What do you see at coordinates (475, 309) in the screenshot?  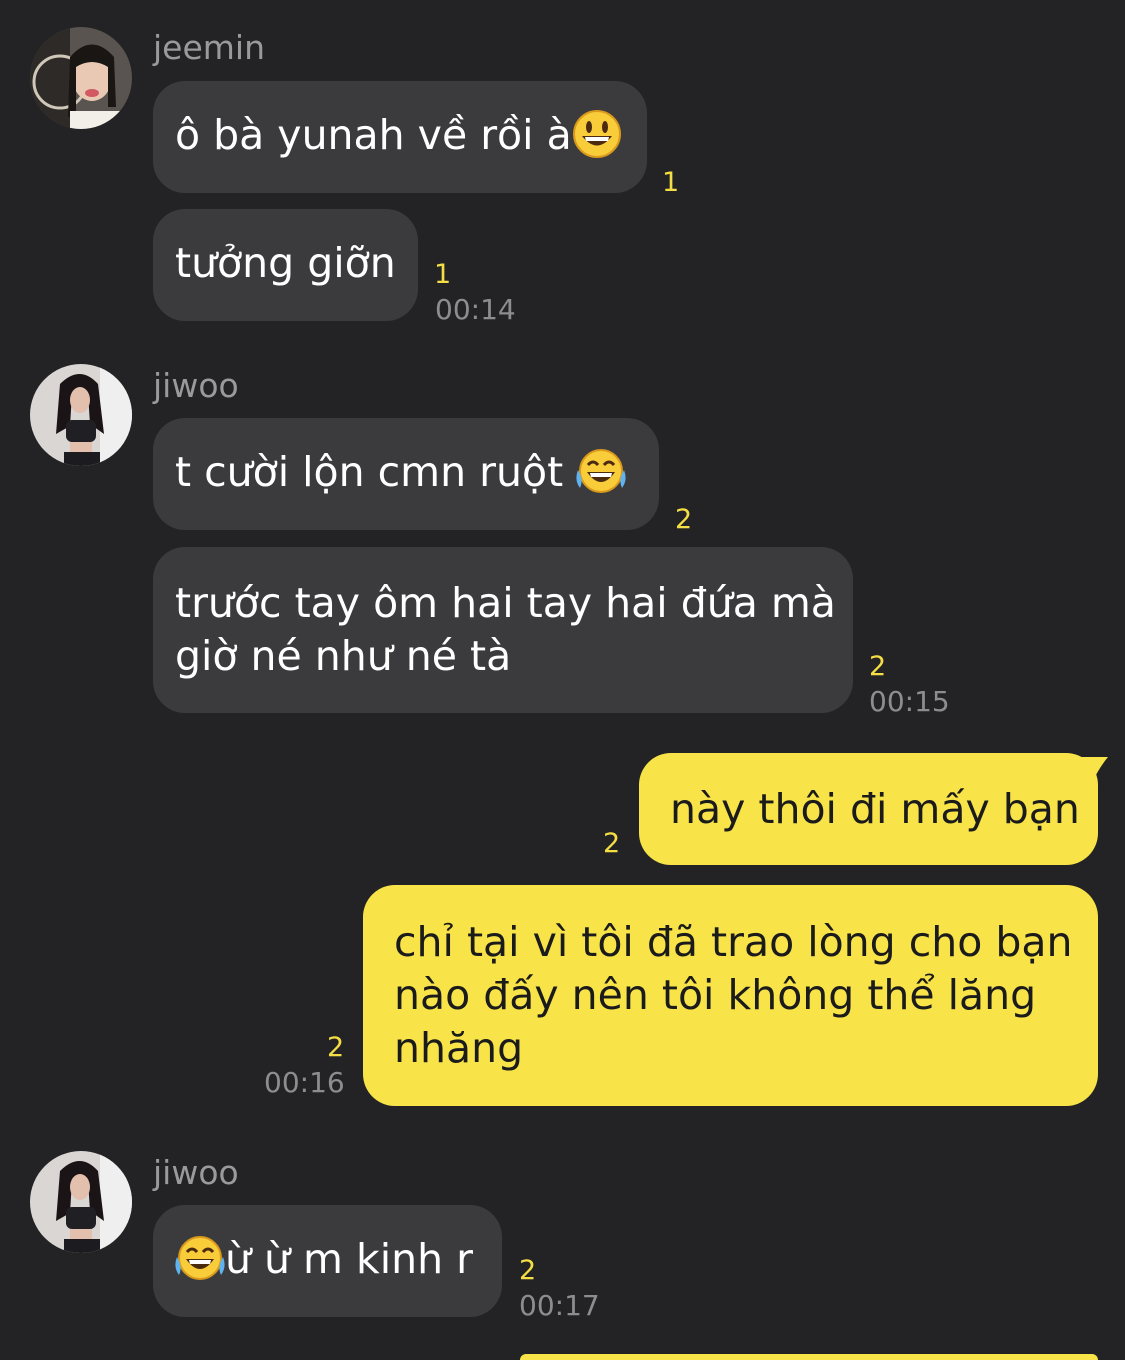 I see `timestamp: 00:14` at bounding box center [475, 309].